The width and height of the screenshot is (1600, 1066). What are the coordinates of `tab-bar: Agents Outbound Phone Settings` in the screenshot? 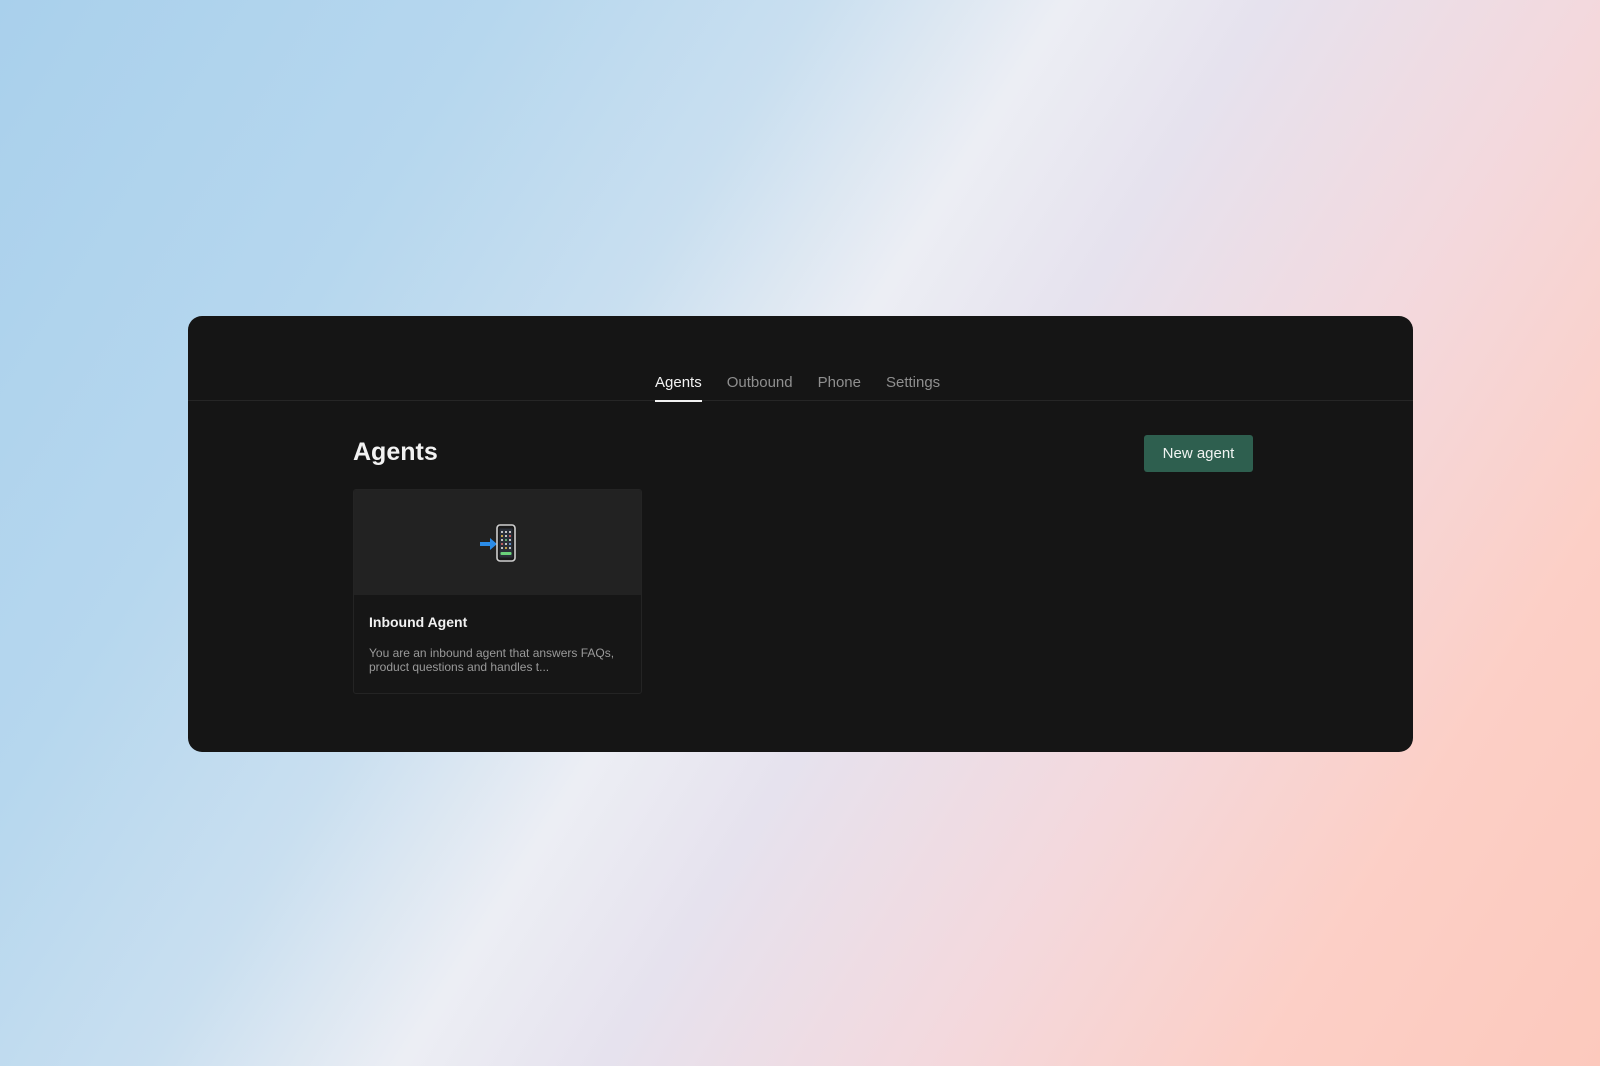 It's located at (800, 359).